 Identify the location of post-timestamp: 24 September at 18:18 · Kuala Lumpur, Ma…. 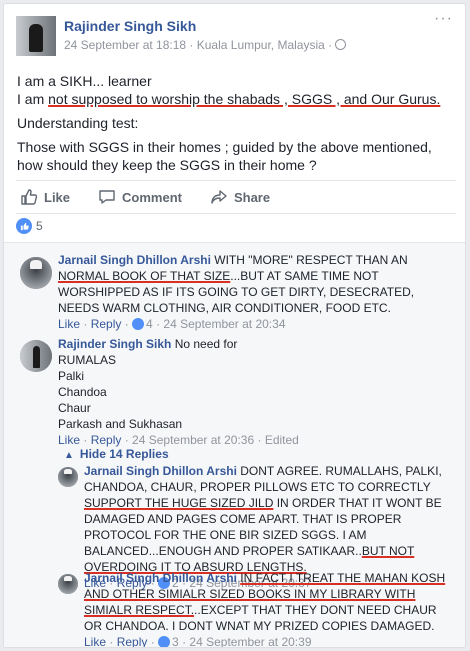
(198, 45).